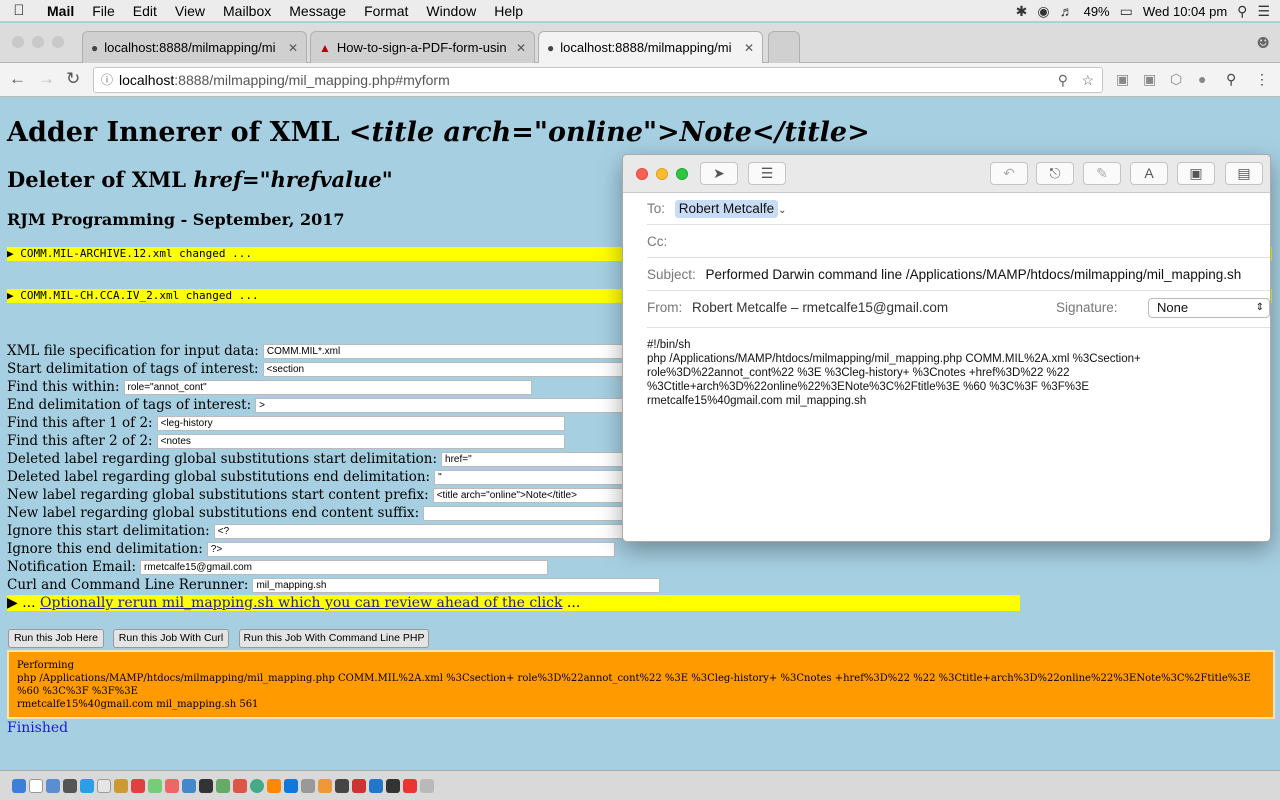  I want to click on send-icon: ➤, so click(719, 173).